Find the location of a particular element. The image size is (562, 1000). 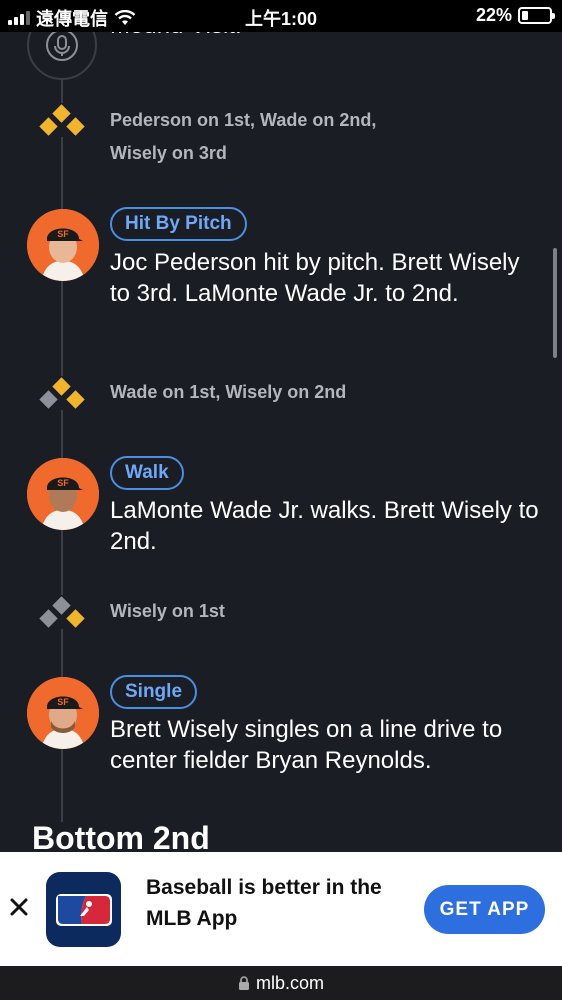

close-banner-button is located at coordinates (19, 907).